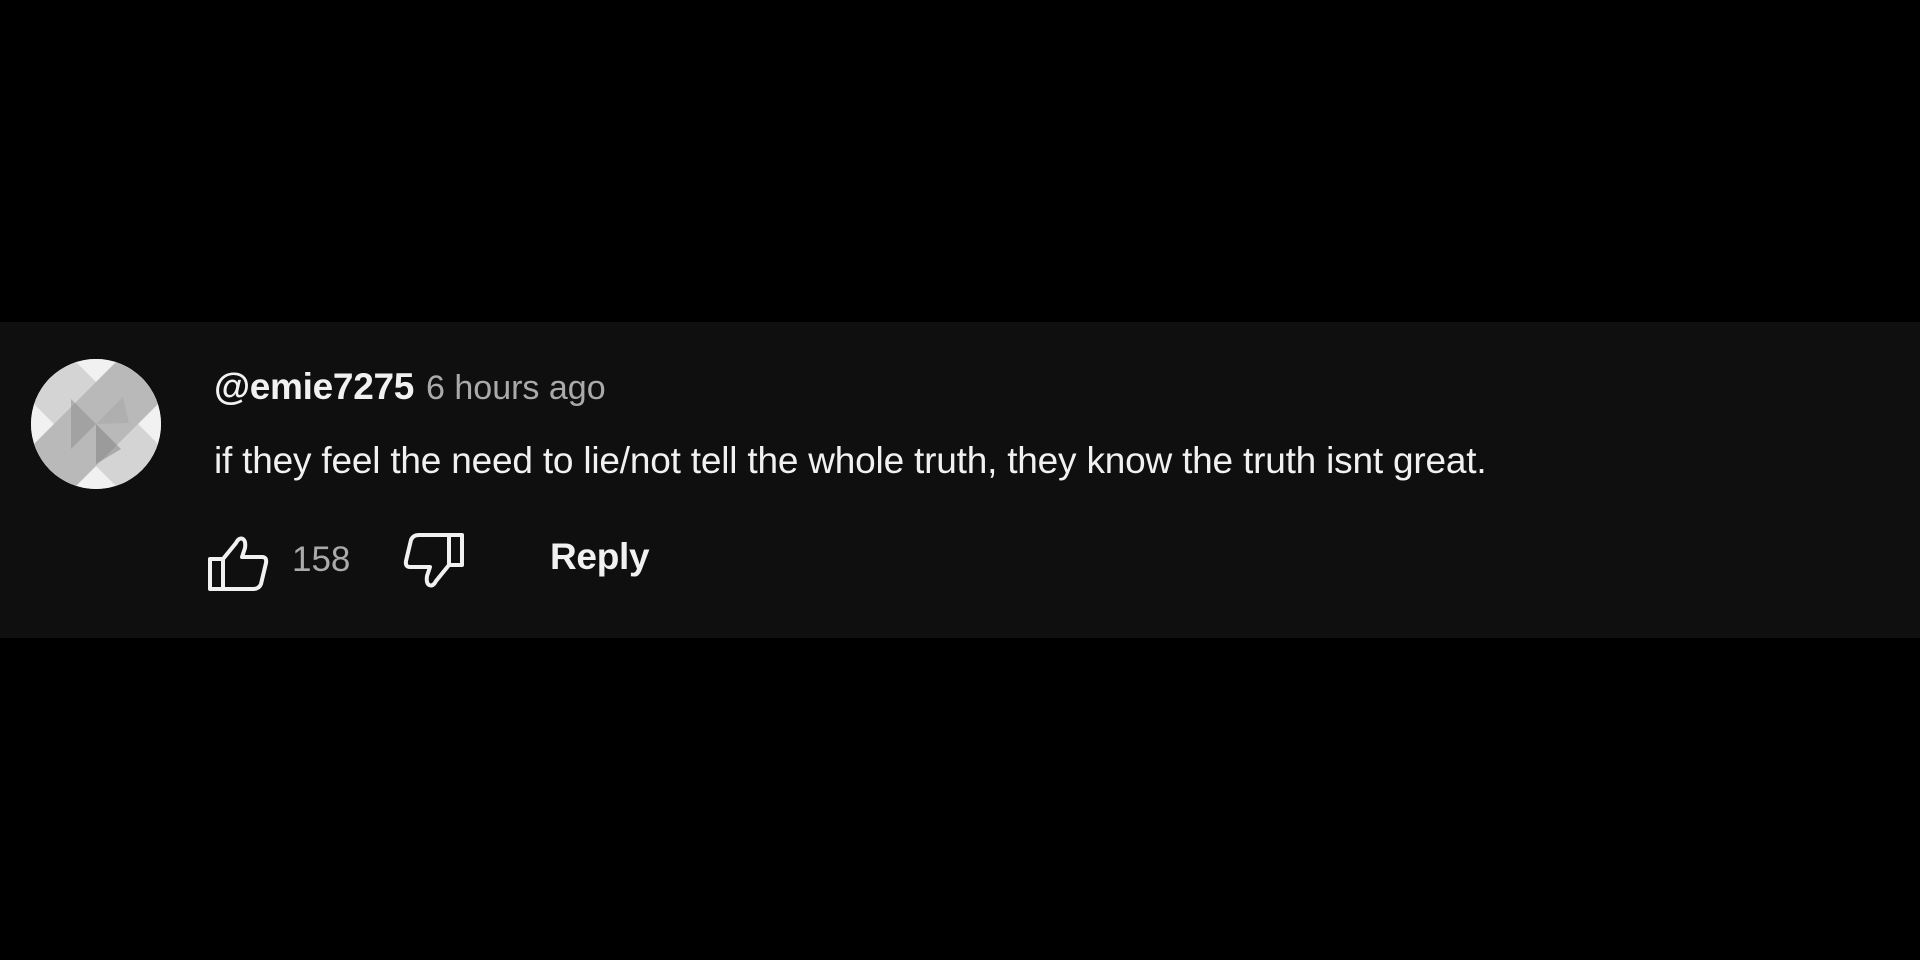  I want to click on comment-author: @emie7275, so click(314, 387).